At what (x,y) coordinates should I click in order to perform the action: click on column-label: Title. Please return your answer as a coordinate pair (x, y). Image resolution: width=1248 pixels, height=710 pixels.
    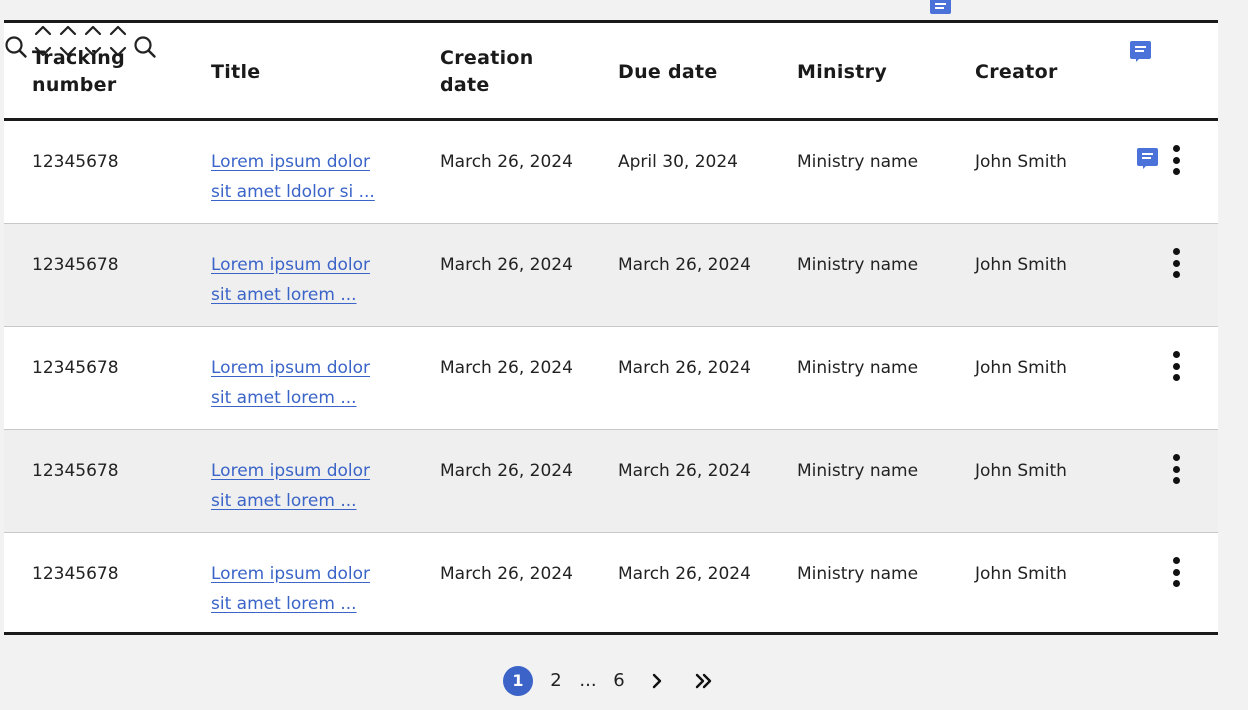
    Looking at the image, I should click on (236, 71).